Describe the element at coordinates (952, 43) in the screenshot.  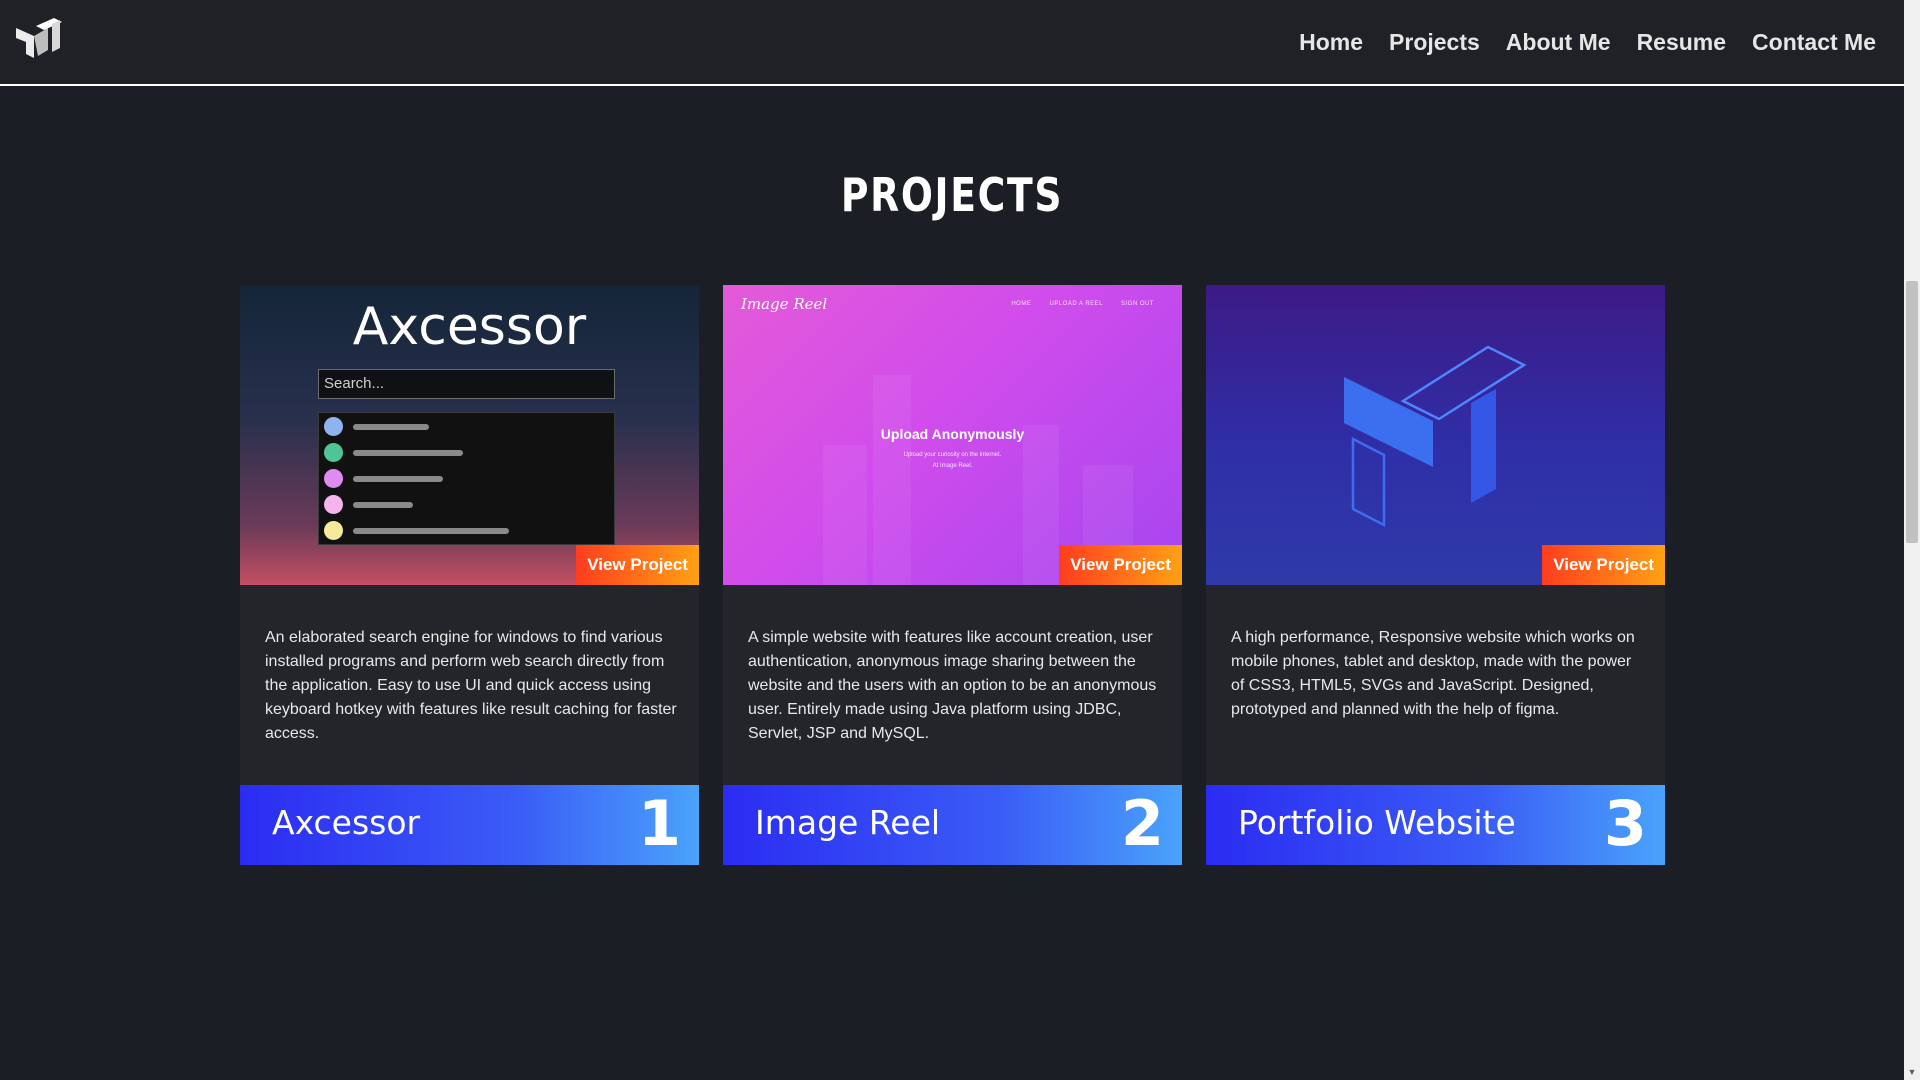
I see `navbar: Home Projects About Me Resume Contact Me` at that location.